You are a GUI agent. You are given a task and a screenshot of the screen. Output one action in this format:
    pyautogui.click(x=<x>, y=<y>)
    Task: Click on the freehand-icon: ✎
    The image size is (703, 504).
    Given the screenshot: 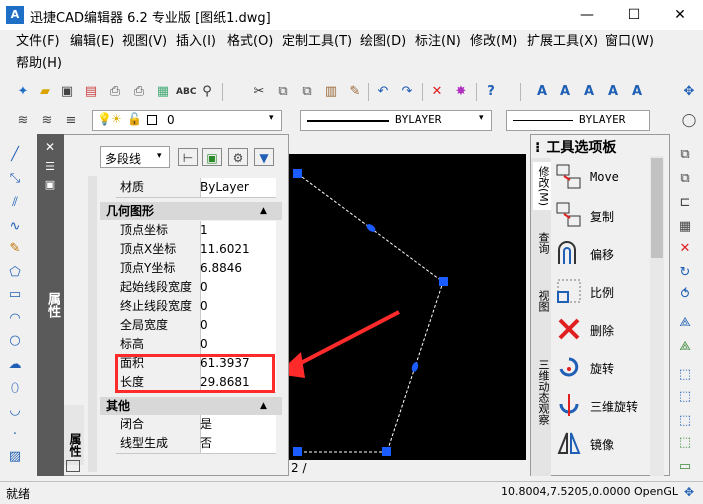 What is the action you would take?
    pyautogui.click(x=15, y=249)
    